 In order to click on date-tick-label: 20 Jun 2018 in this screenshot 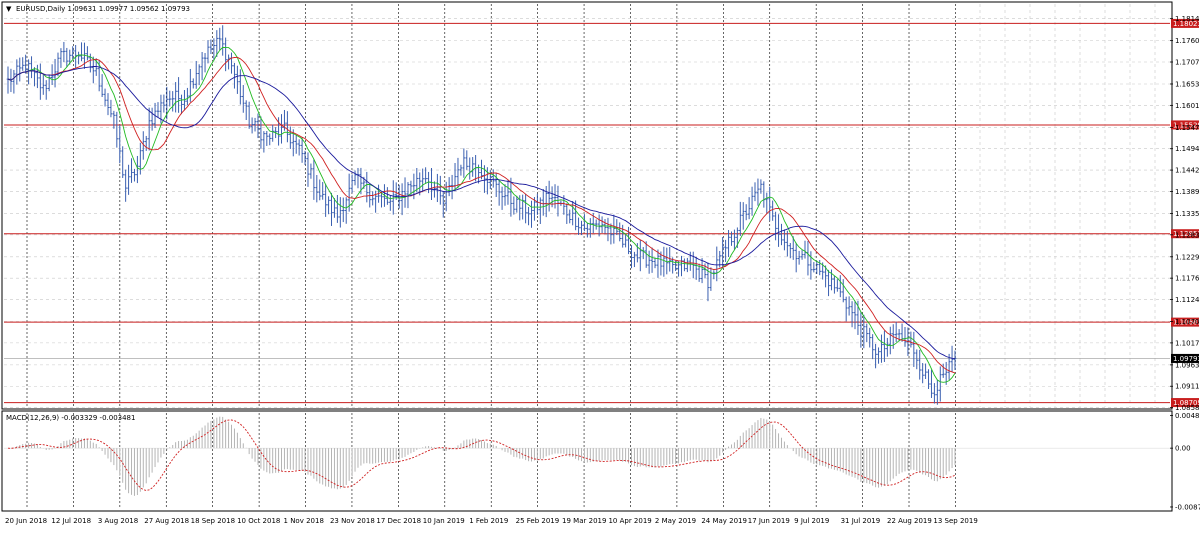, I will do `click(26, 521)`.